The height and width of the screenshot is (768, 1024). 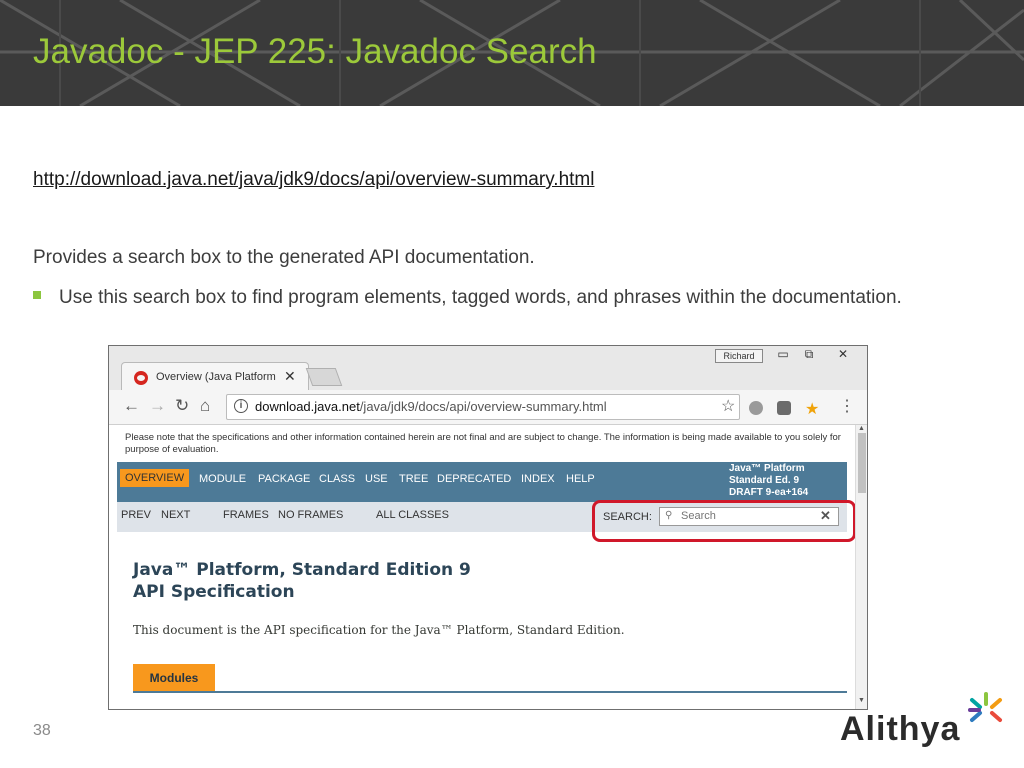 I want to click on restore-icon: ⧉, so click(x=809, y=354).